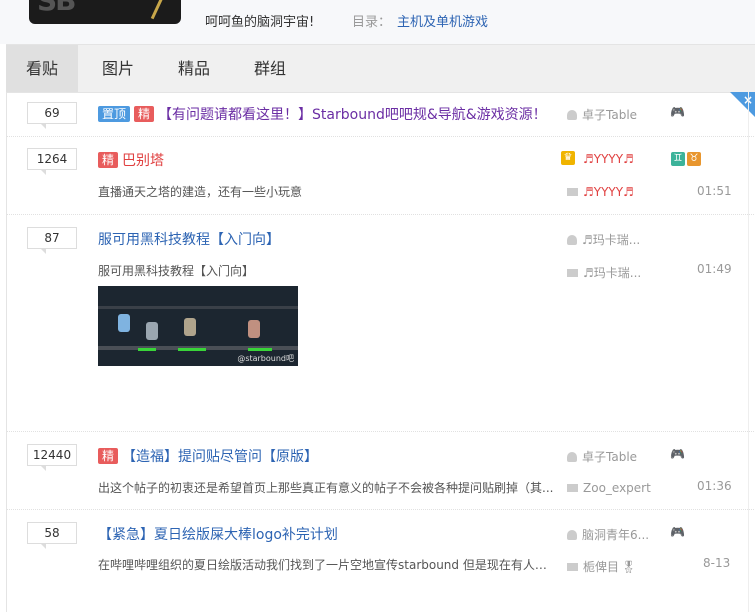  What do you see at coordinates (176, 271) in the screenshot?
I see `thread-abstract: 服可用黑科技教程【入门向】` at bounding box center [176, 271].